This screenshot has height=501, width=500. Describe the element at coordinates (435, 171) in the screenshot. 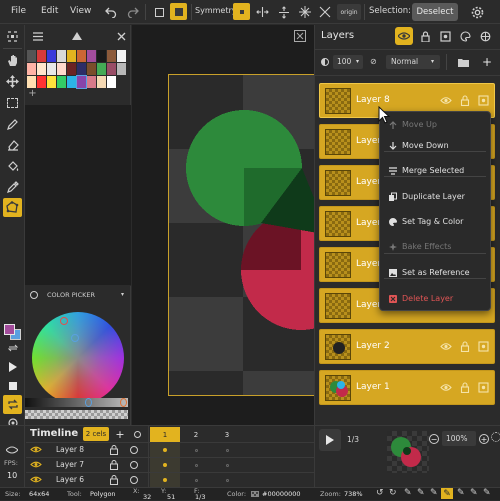

I see `menu-item-merge-selected: Merge Selected` at that location.